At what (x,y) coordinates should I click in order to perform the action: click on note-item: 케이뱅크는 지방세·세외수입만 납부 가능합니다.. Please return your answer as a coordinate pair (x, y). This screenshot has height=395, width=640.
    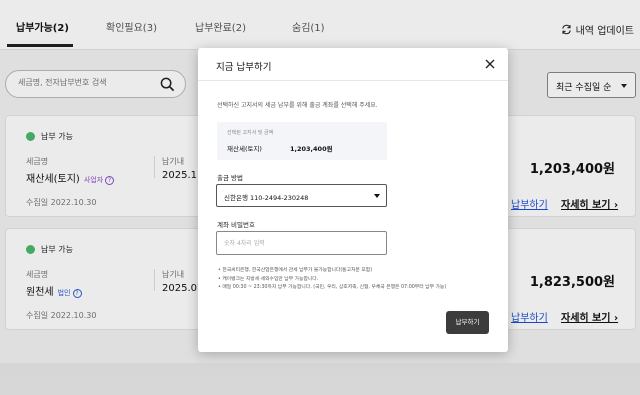
    Looking at the image, I should click on (332, 280).